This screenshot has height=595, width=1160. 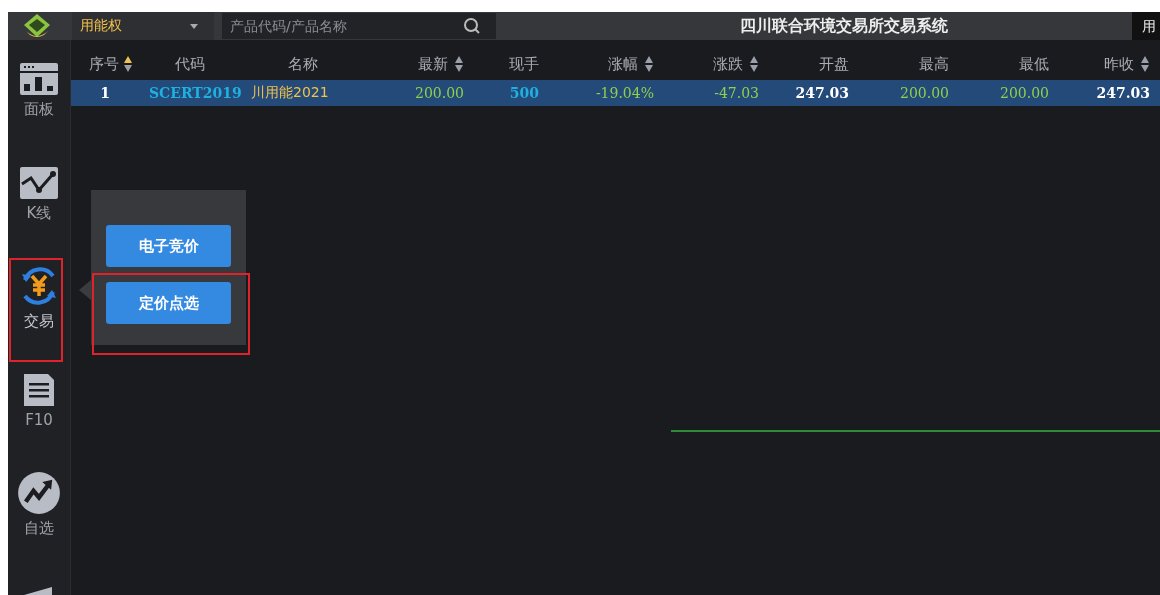 What do you see at coordinates (290, 93) in the screenshot?
I see `table-cell: 川用能2021` at bounding box center [290, 93].